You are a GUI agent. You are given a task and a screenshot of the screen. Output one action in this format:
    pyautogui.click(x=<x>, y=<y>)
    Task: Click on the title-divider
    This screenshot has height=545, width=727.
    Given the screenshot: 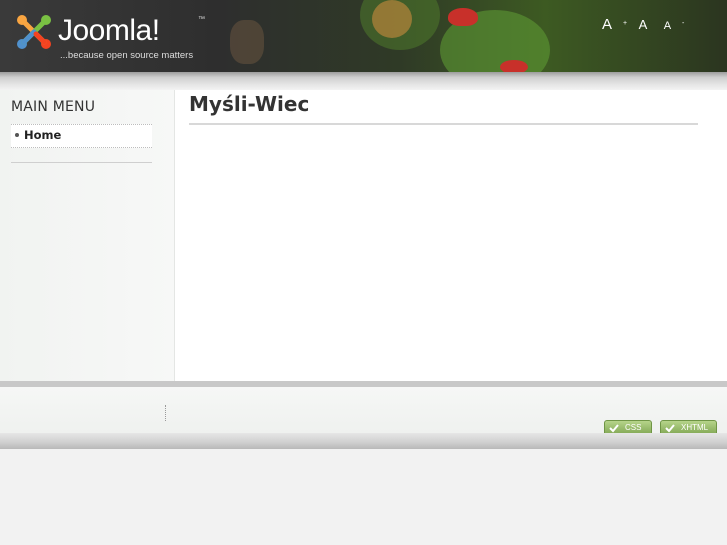 What is the action you would take?
    pyautogui.click(x=443, y=124)
    